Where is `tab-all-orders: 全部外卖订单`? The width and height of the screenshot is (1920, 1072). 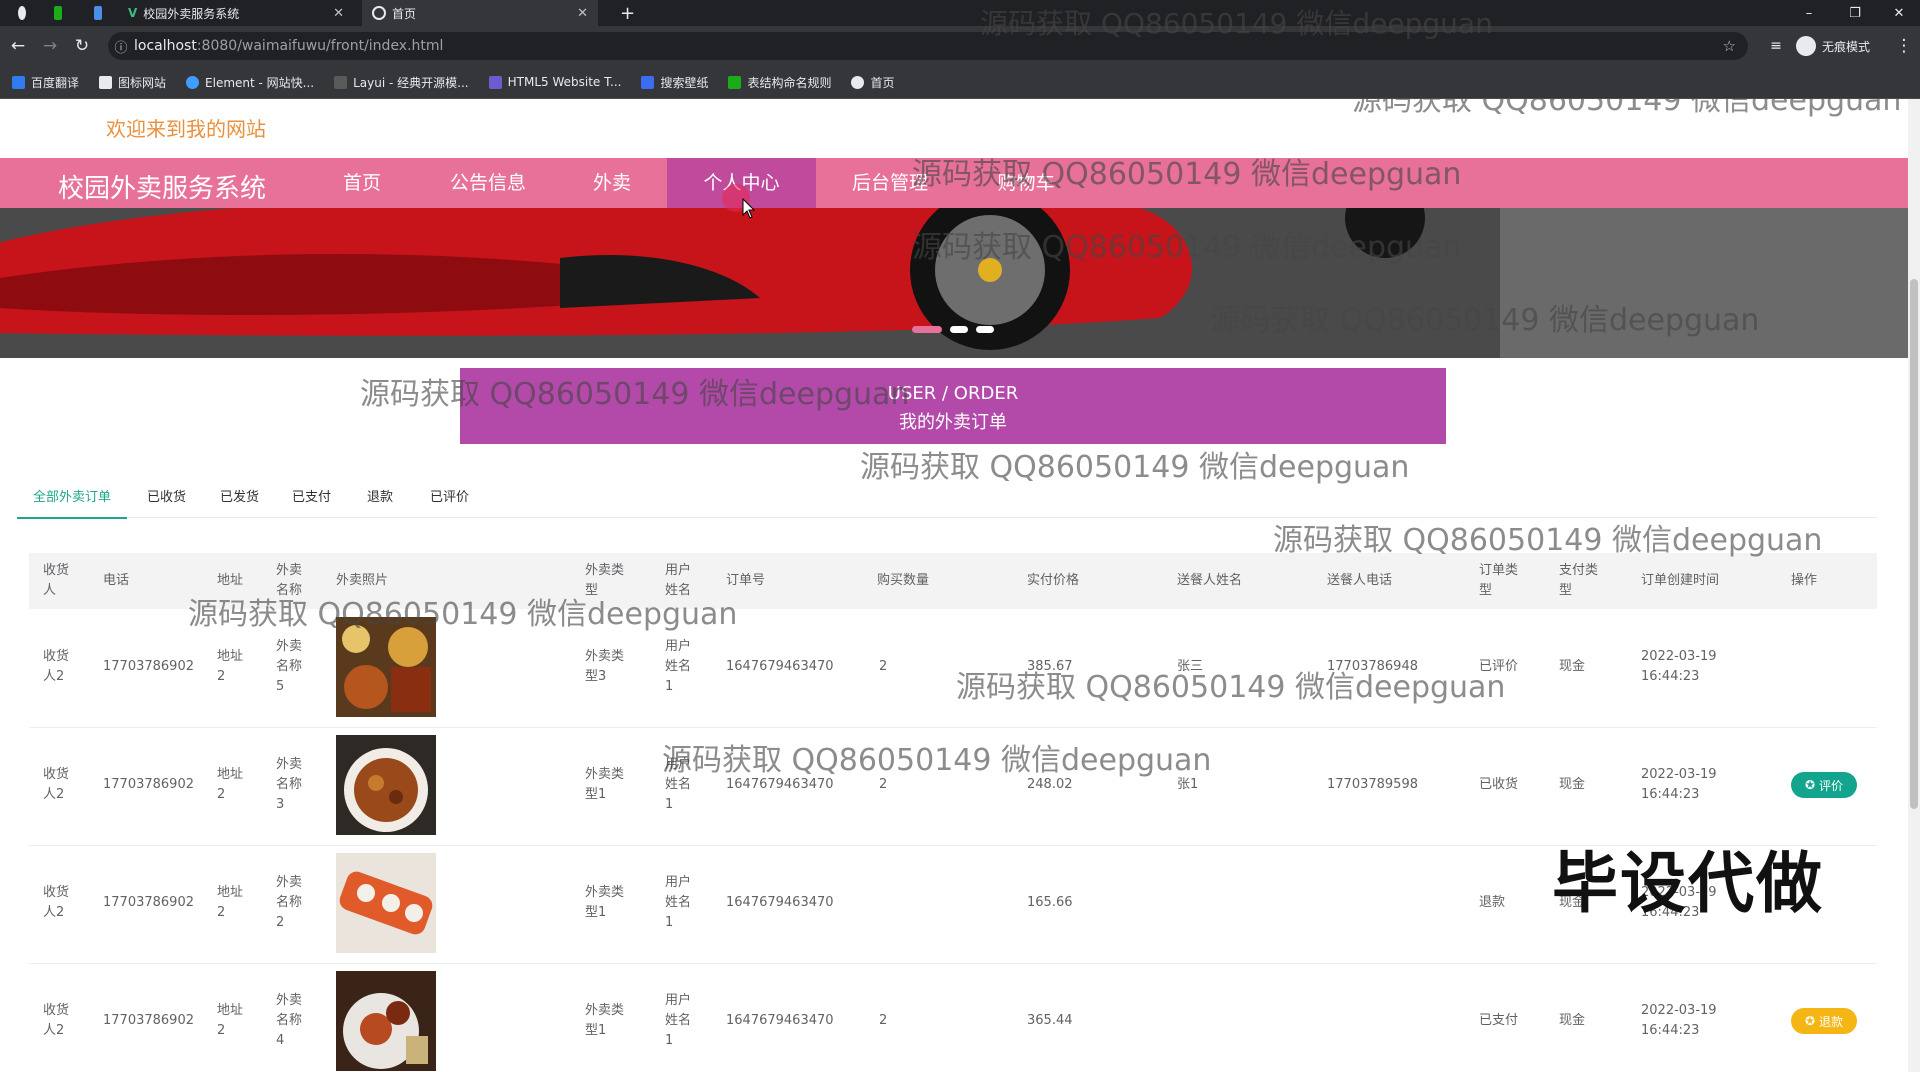 tab-all-orders: 全部外卖订单 is located at coordinates (72, 499).